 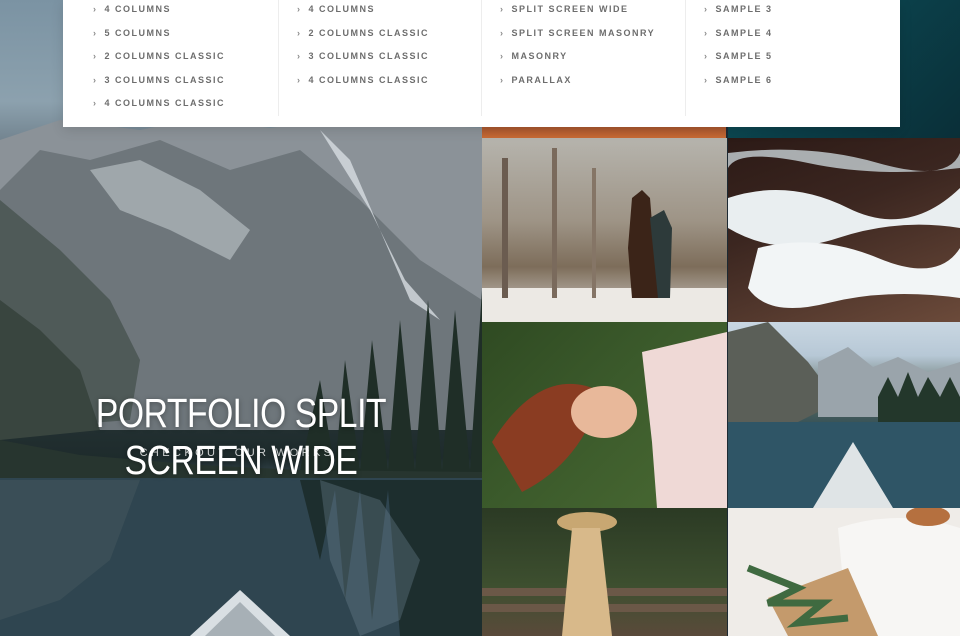 I want to click on bench-scene, so click(x=604, y=574).